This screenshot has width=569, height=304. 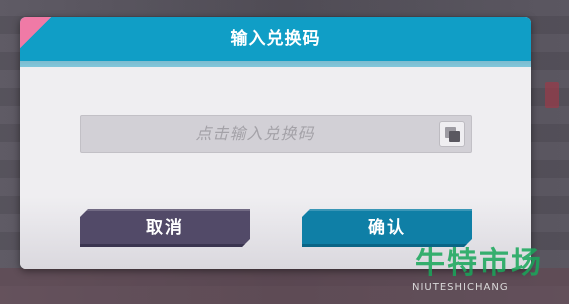 I want to click on dialog-title: 输入兑换码, so click(x=275, y=39).